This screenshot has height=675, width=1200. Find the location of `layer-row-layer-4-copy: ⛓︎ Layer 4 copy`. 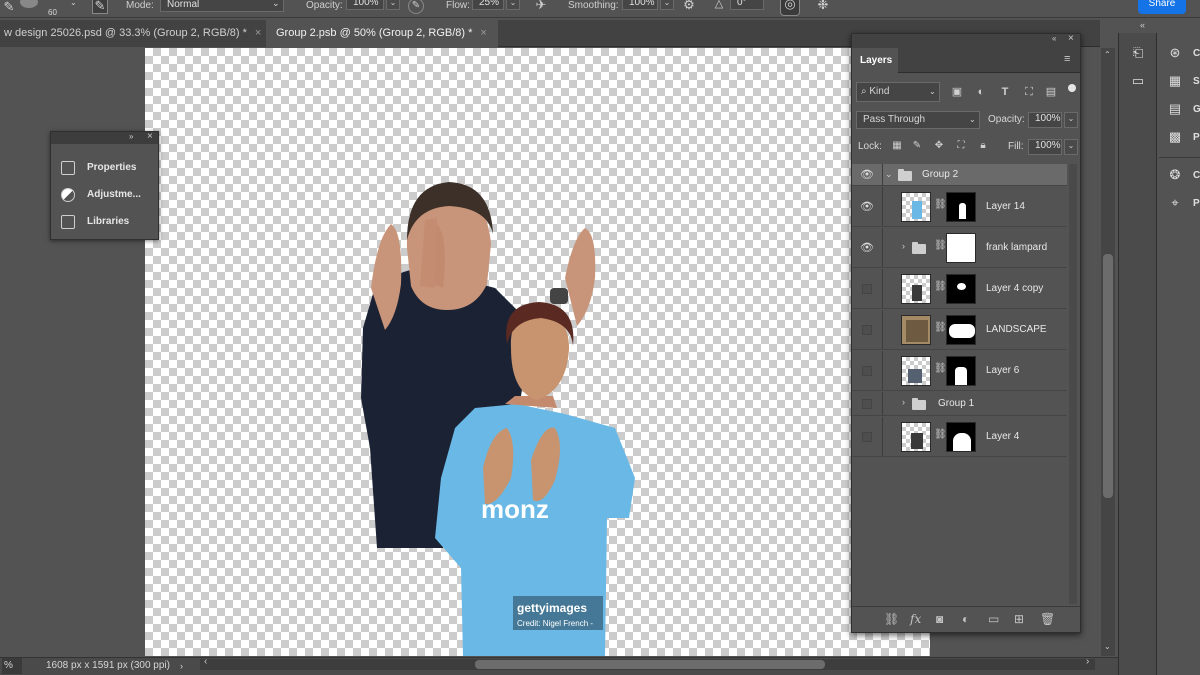

layer-row-layer-4-copy: ⛓︎ Layer 4 copy is located at coordinates (959, 289).